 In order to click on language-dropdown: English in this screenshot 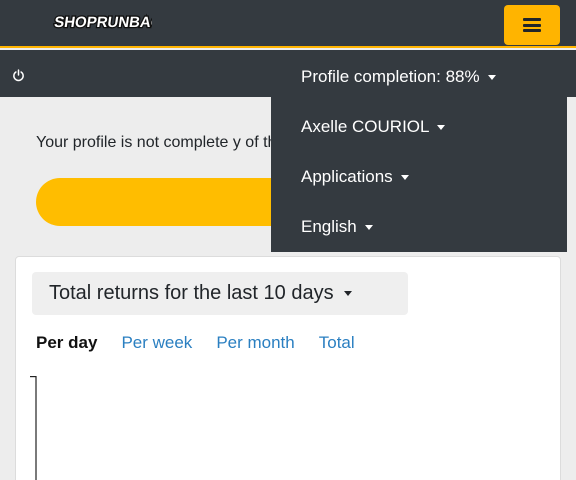, I will do `click(337, 227)`.